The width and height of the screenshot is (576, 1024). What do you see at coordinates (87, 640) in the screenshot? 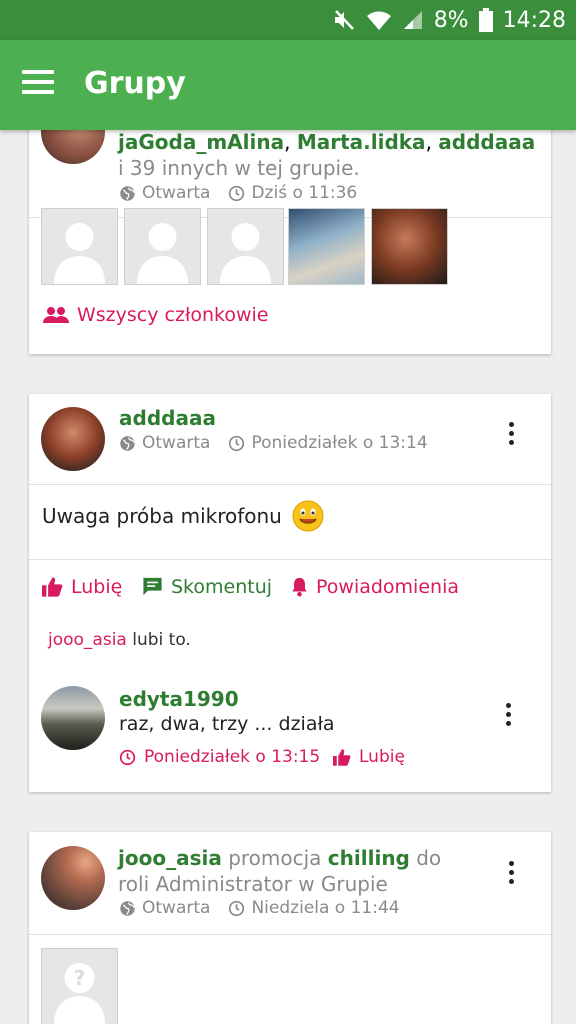
I see `like-user-link: jooo_asia` at bounding box center [87, 640].